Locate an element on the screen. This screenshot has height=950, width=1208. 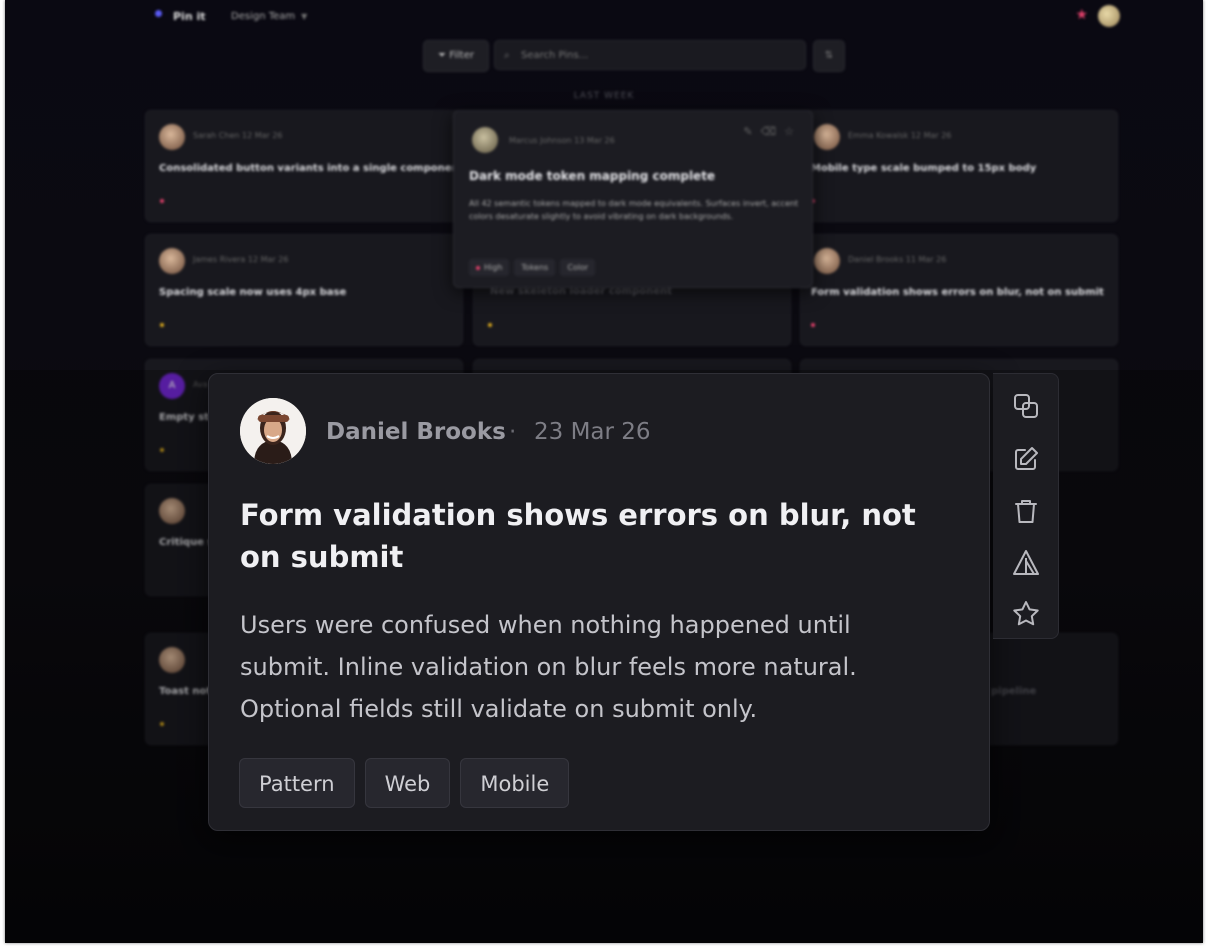
card-author: Marcus Johnson 13 Mar 26 is located at coordinates (562, 140).